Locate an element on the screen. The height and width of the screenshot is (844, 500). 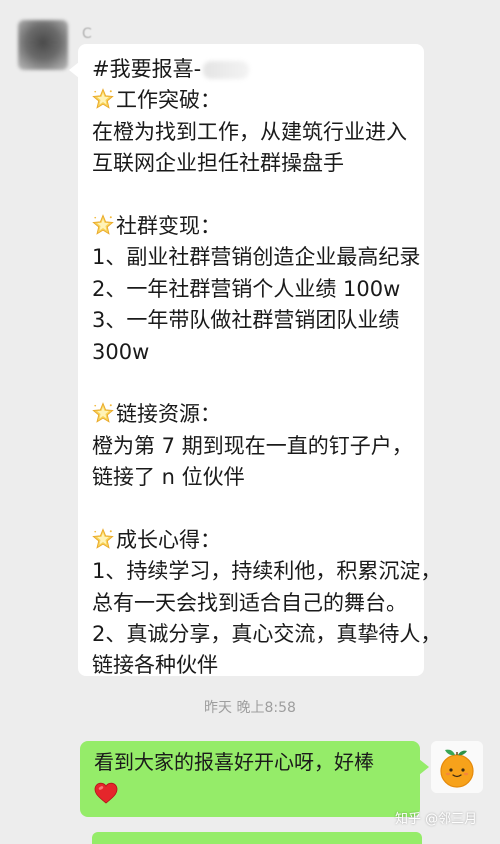
source-watermark: 知乎 @邻三月 is located at coordinates (436, 819).